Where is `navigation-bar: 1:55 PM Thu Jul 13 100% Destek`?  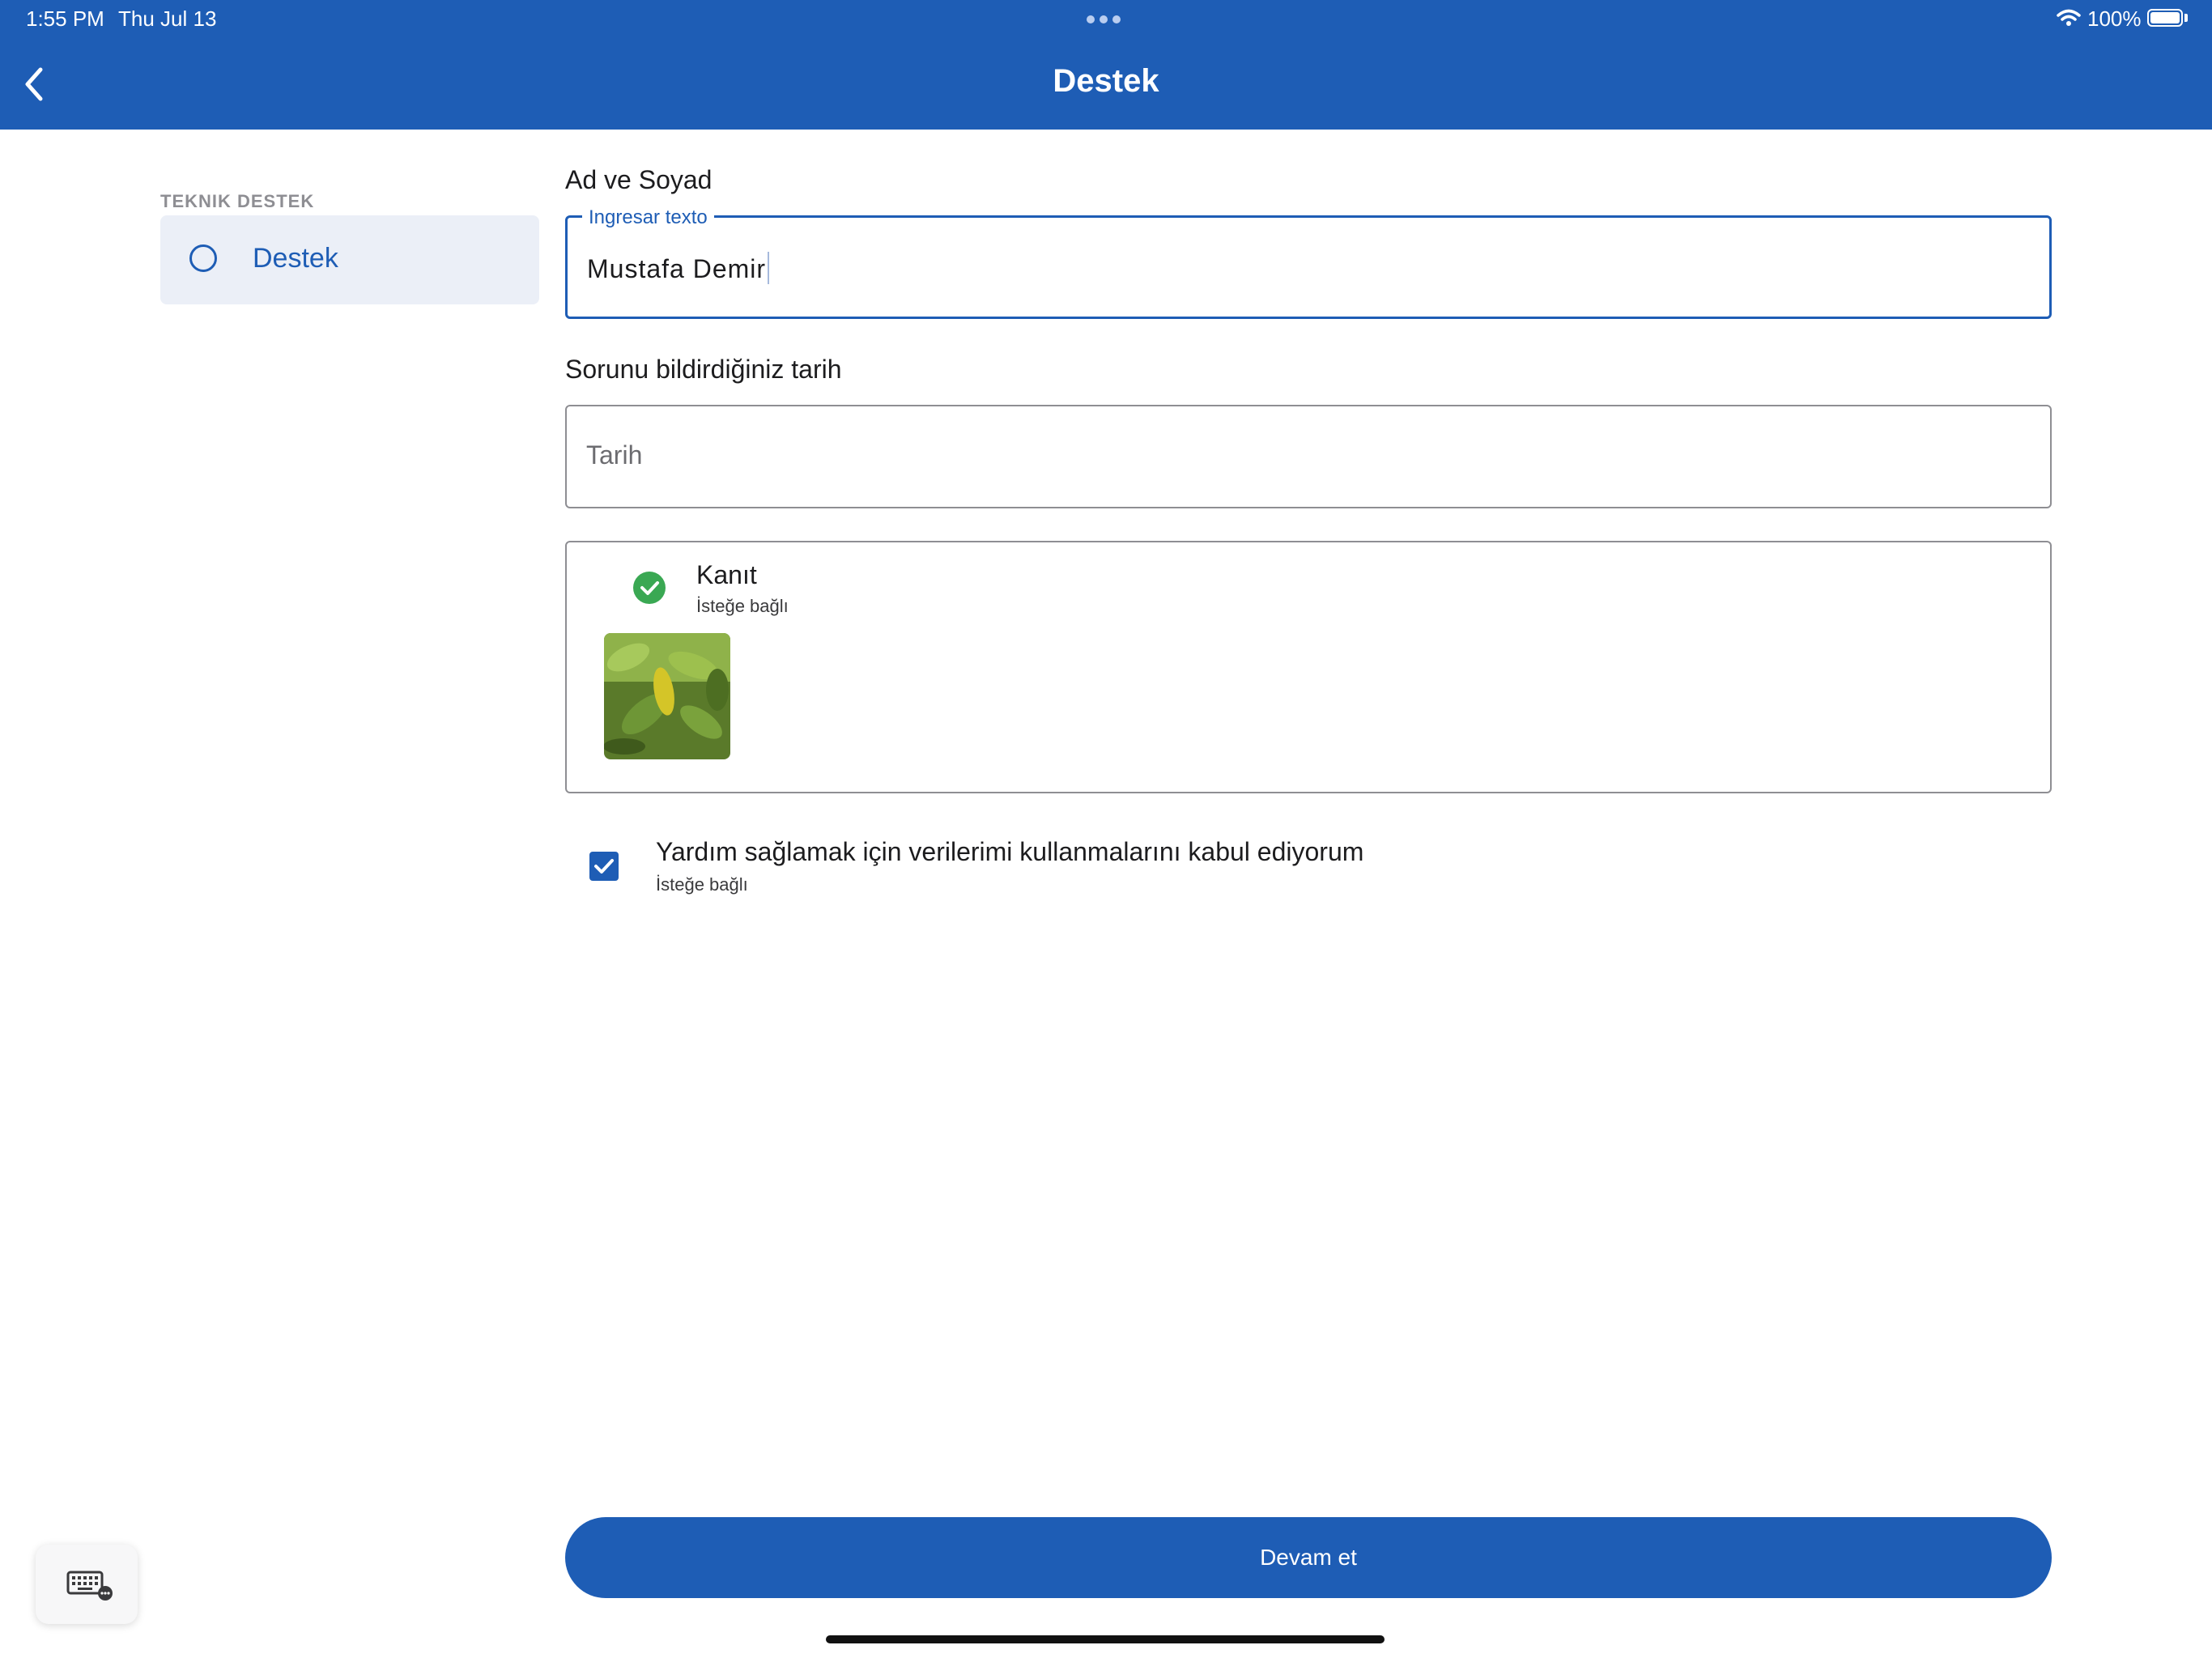
navigation-bar: 1:55 PM Thu Jul 13 100% Destek is located at coordinates (1106, 65).